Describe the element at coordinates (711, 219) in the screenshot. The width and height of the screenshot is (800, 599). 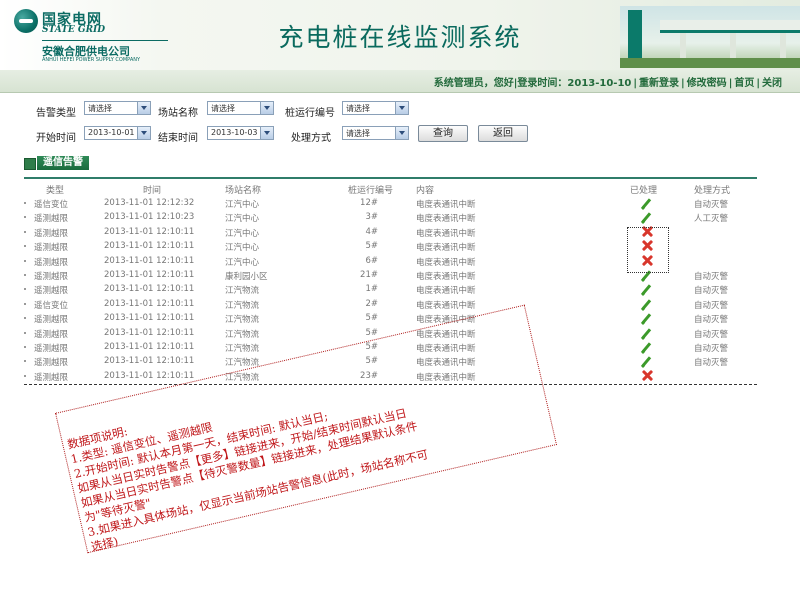
I see `cell-method: 人工灭警` at that location.